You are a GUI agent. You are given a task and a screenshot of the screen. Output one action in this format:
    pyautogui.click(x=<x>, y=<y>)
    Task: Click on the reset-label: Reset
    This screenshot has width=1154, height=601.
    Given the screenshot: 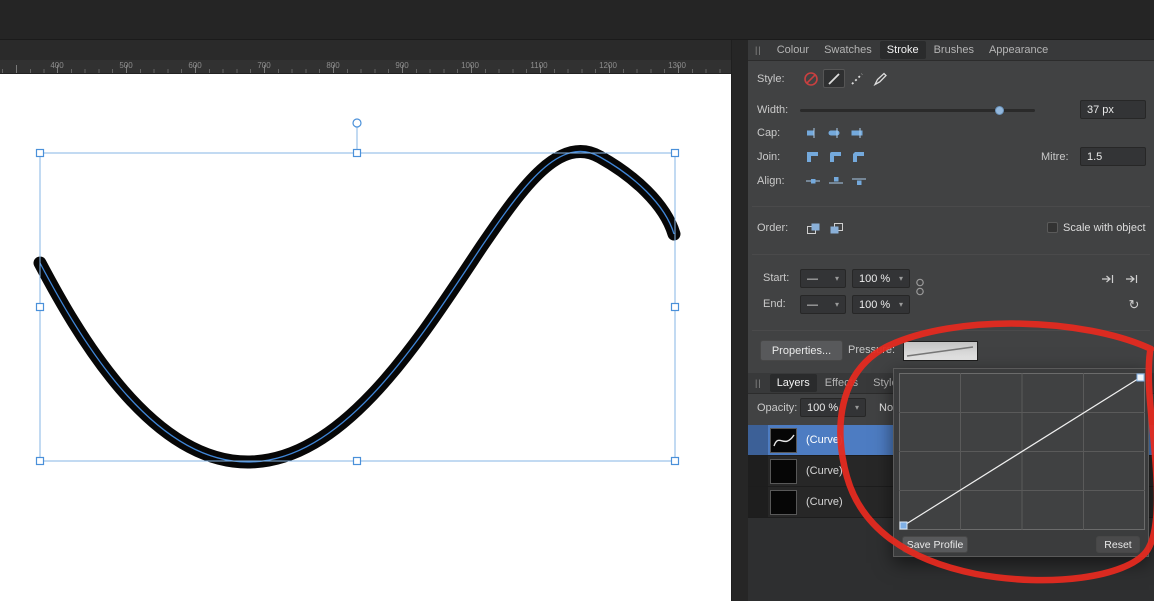 What is the action you would take?
    pyautogui.click(x=1118, y=544)
    